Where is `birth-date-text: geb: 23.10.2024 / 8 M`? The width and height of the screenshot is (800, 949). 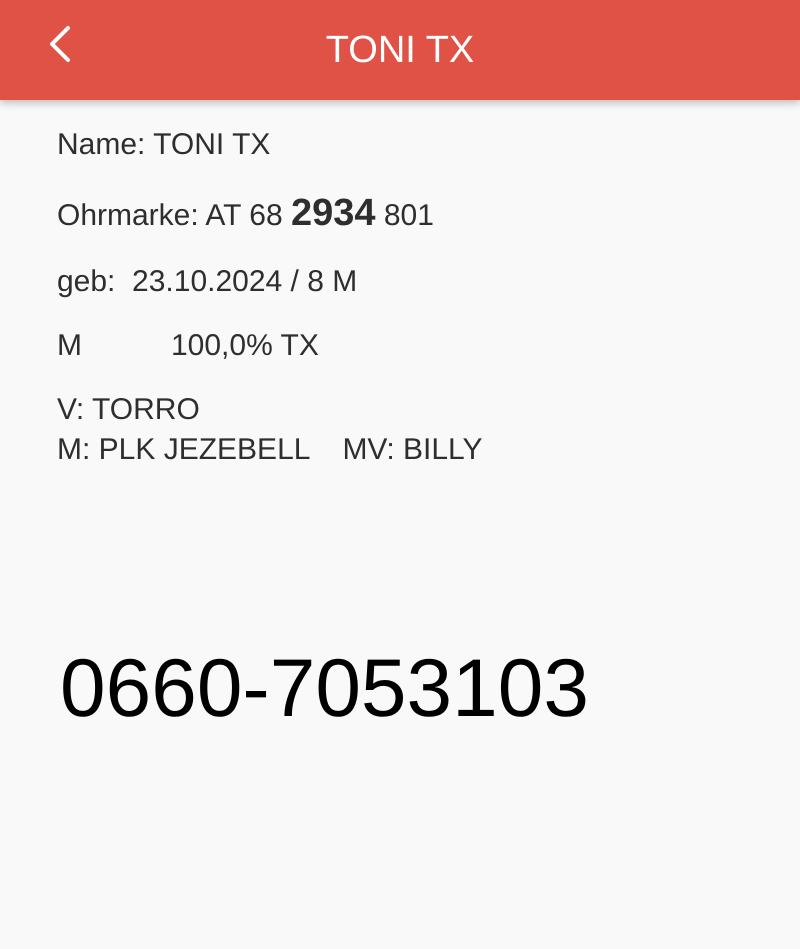 birth-date-text: geb: 23.10.2024 / 8 M is located at coordinates (207, 282).